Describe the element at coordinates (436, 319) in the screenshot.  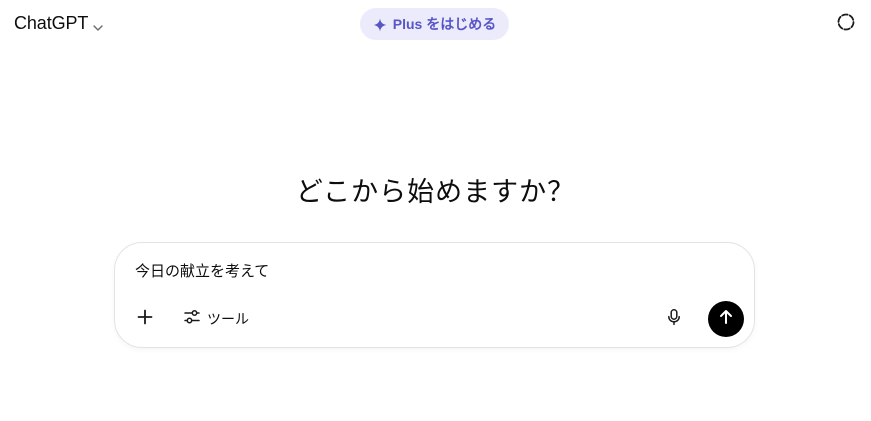
I see `composer-toolbar: ツール` at that location.